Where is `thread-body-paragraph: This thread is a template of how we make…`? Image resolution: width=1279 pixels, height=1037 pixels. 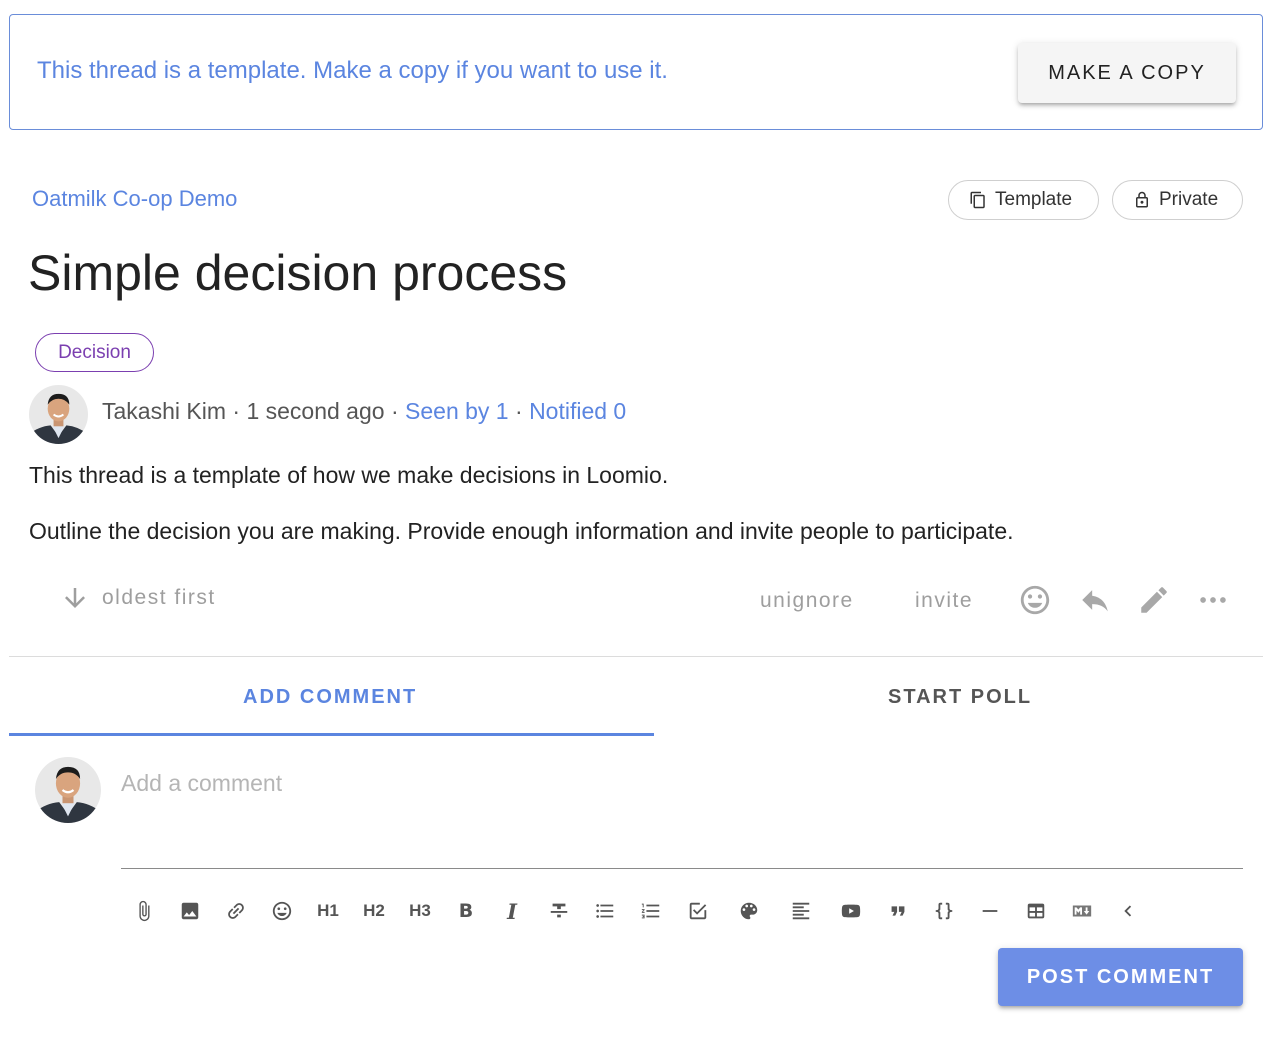 thread-body-paragraph: This thread is a template of how we make… is located at coordinates (349, 475).